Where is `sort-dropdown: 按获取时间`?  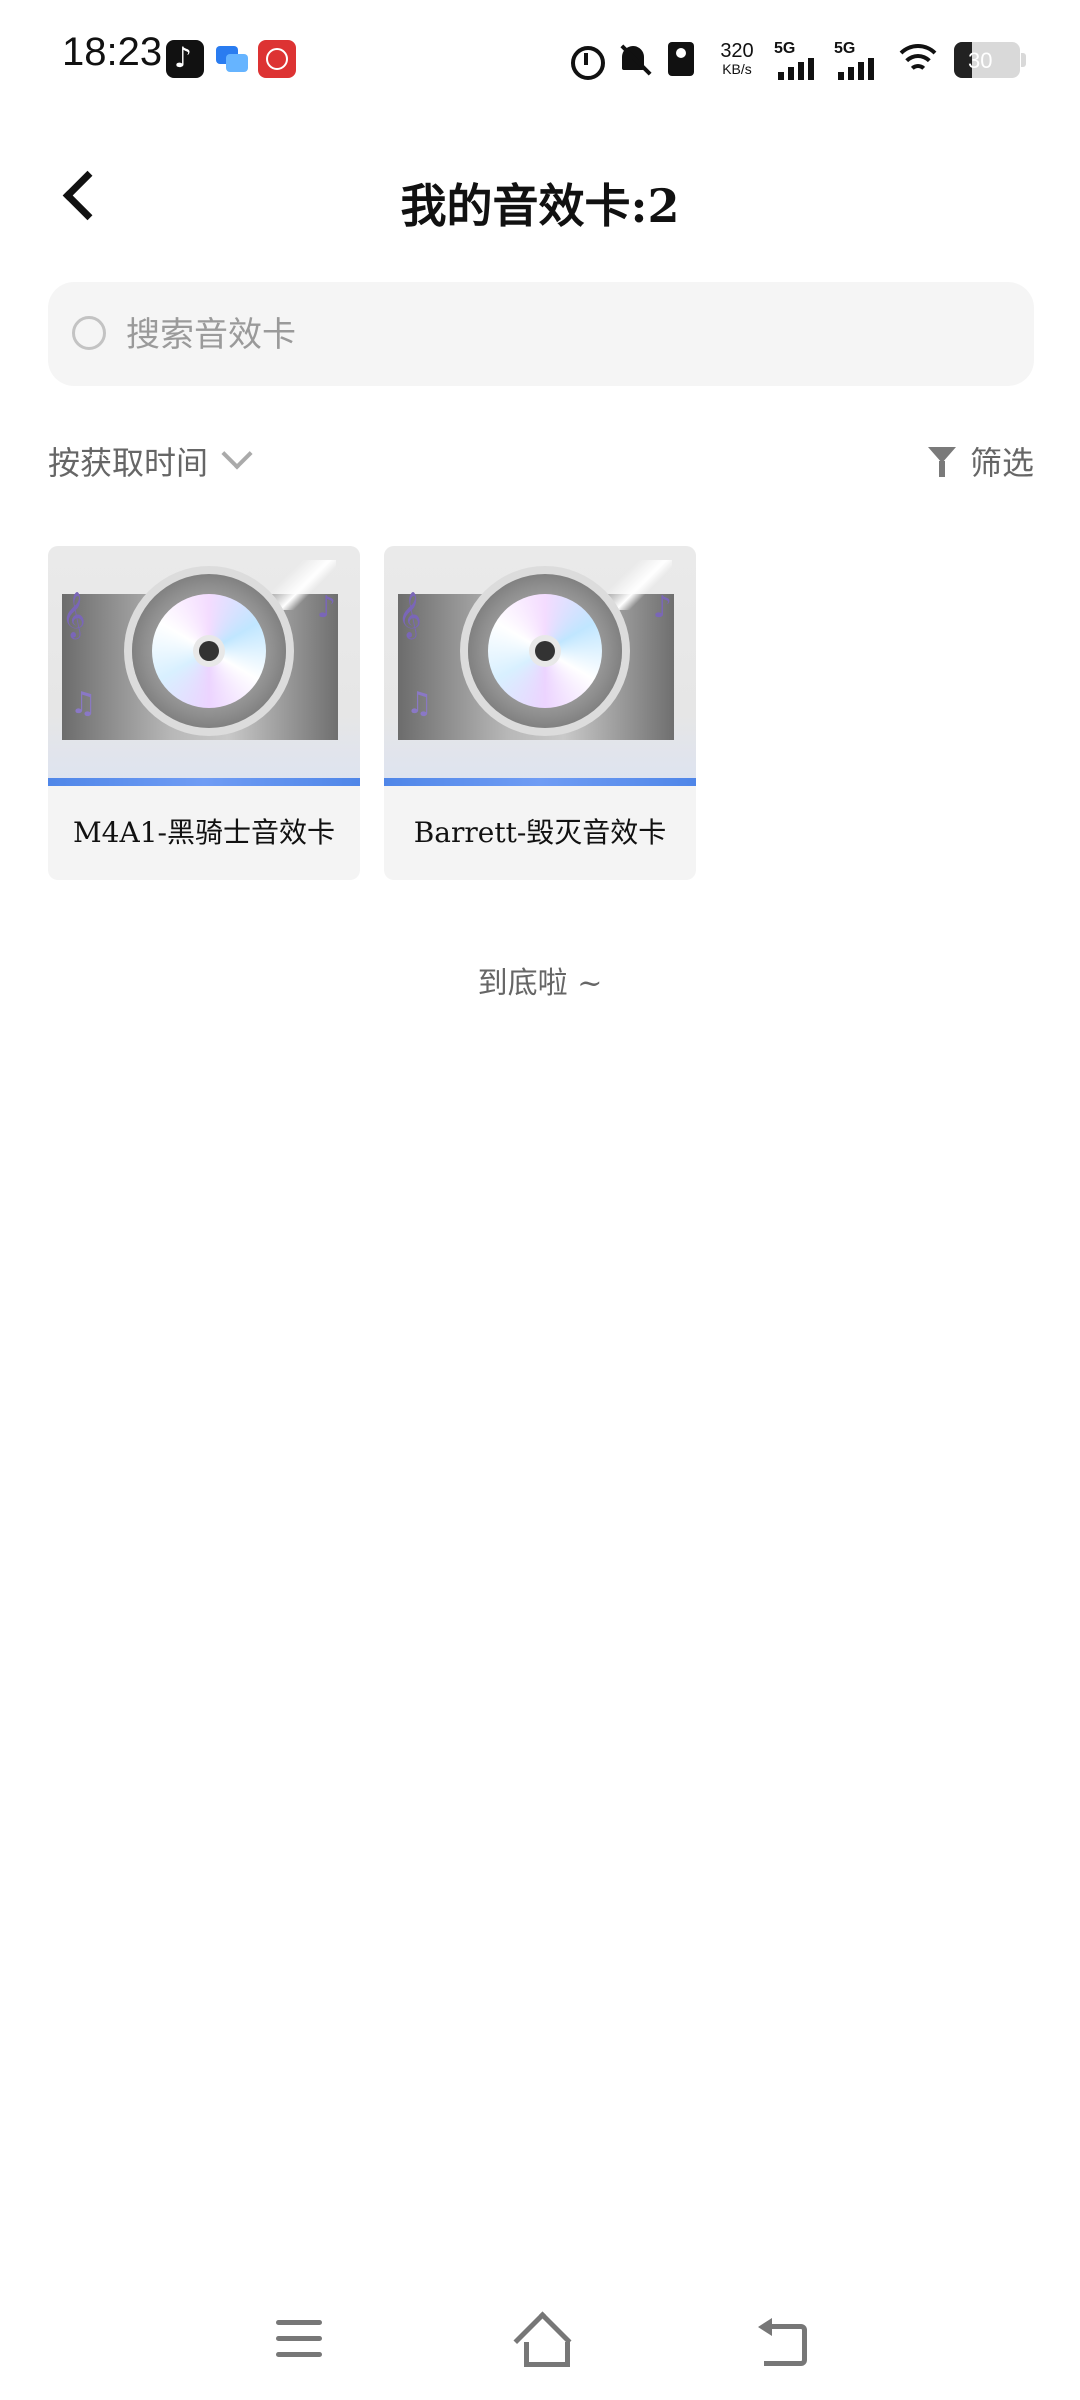
sort-dropdown: 按获取时间 is located at coordinates (148, 461).